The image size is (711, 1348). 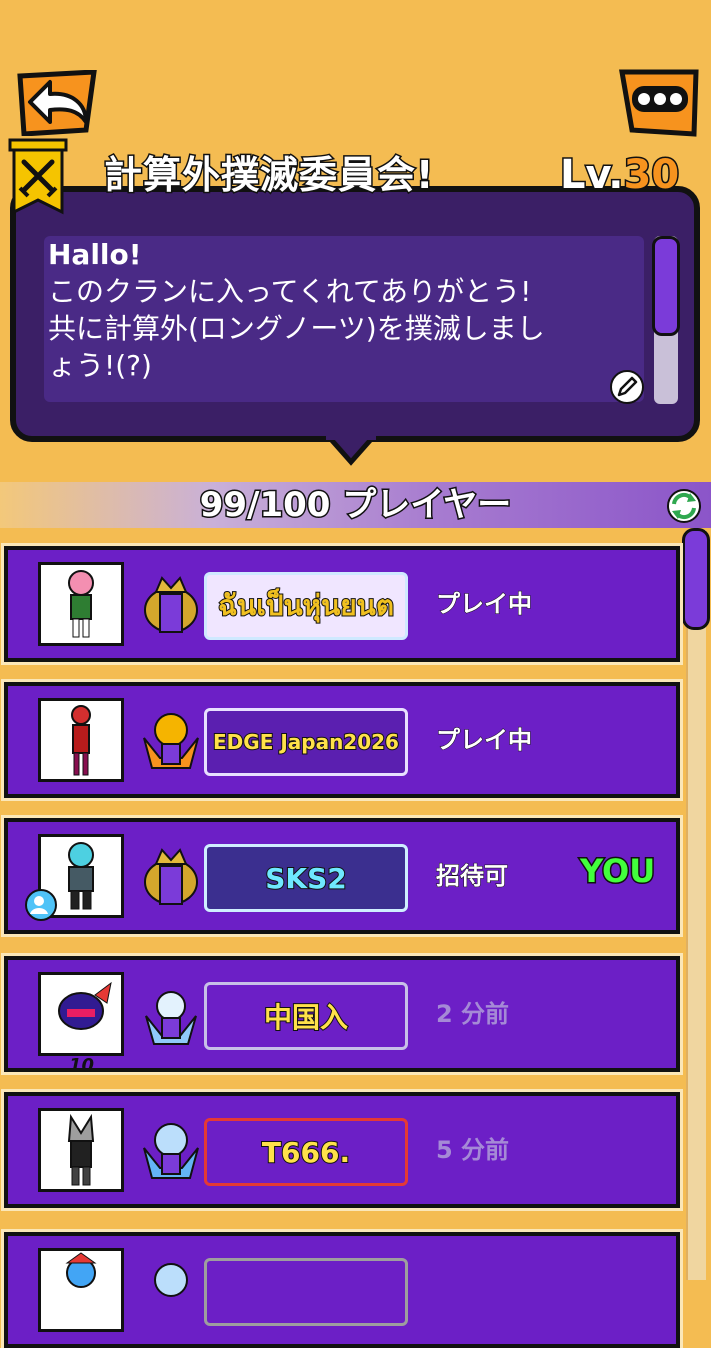 I want to click on member-row, so click(x=342, y=1288).